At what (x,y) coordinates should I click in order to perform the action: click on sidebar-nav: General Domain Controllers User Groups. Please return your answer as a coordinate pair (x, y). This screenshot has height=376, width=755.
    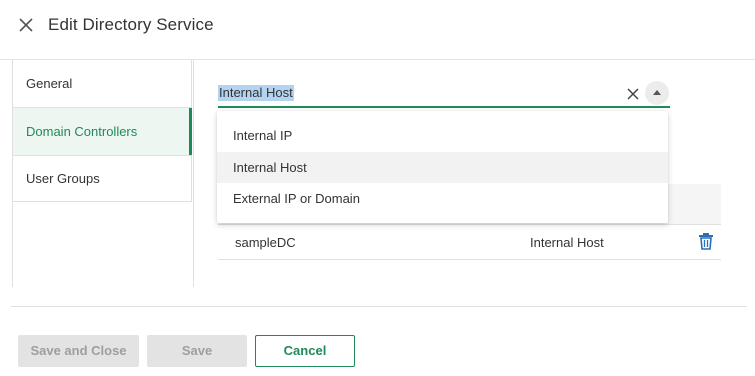
    Looking at the image, I should click on (102, 173).